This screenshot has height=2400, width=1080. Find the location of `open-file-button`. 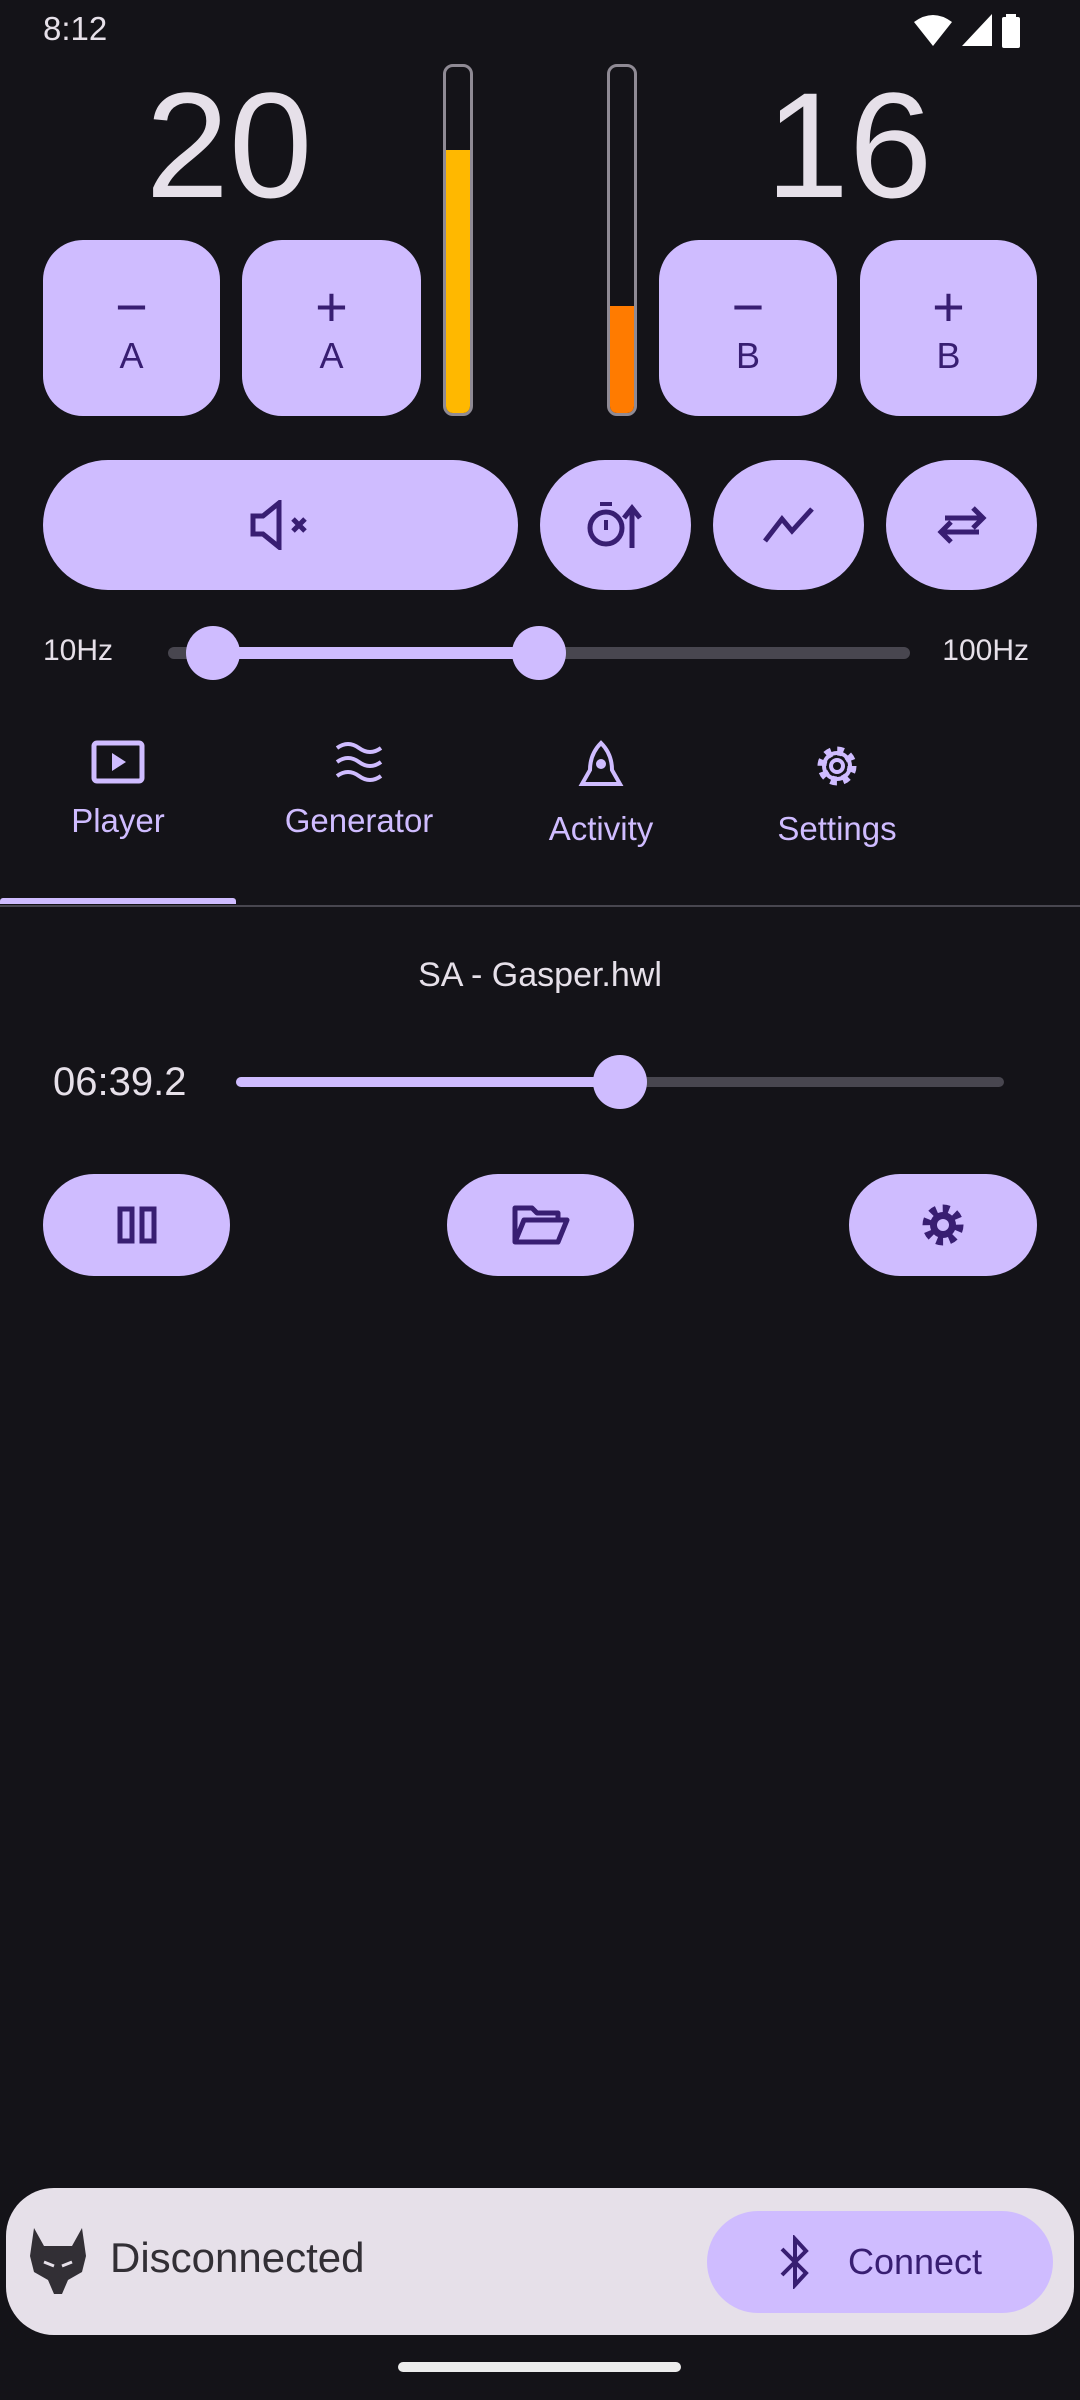

open-file-button is located at coordinates (540, 1225).